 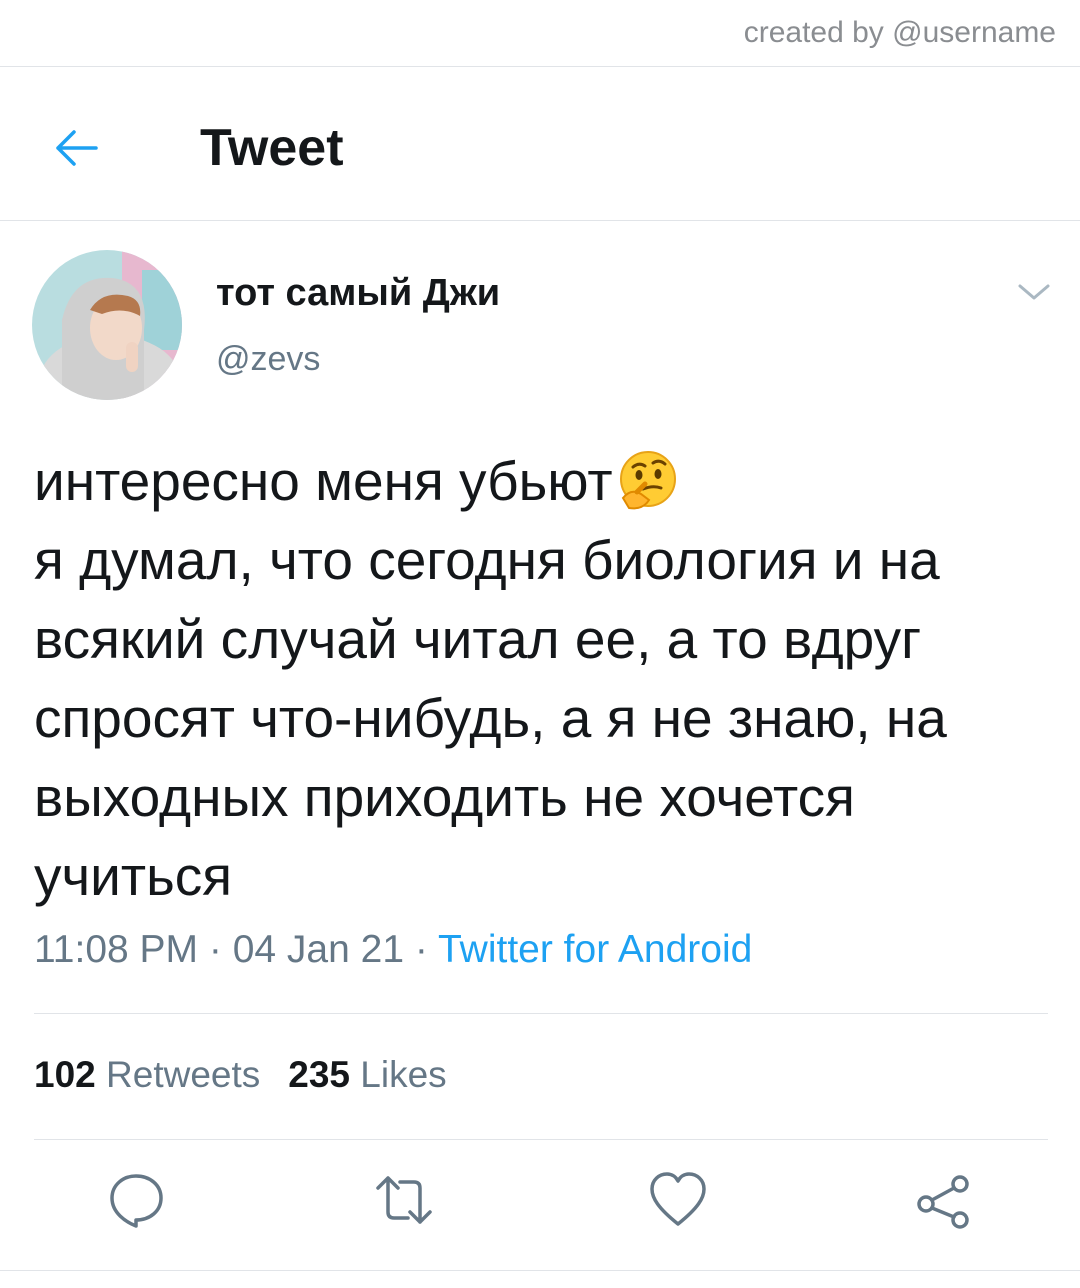 I want to click on retweet-button, so click(x=404, y=1200).